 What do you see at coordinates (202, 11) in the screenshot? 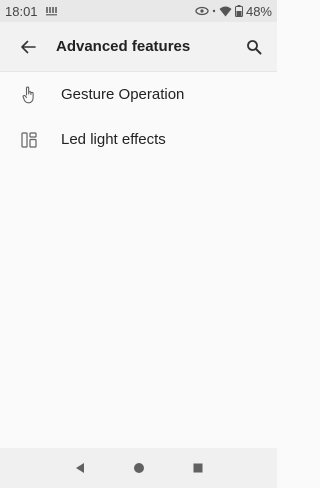
I see `eye-icon` at bounding box center [202, 11].